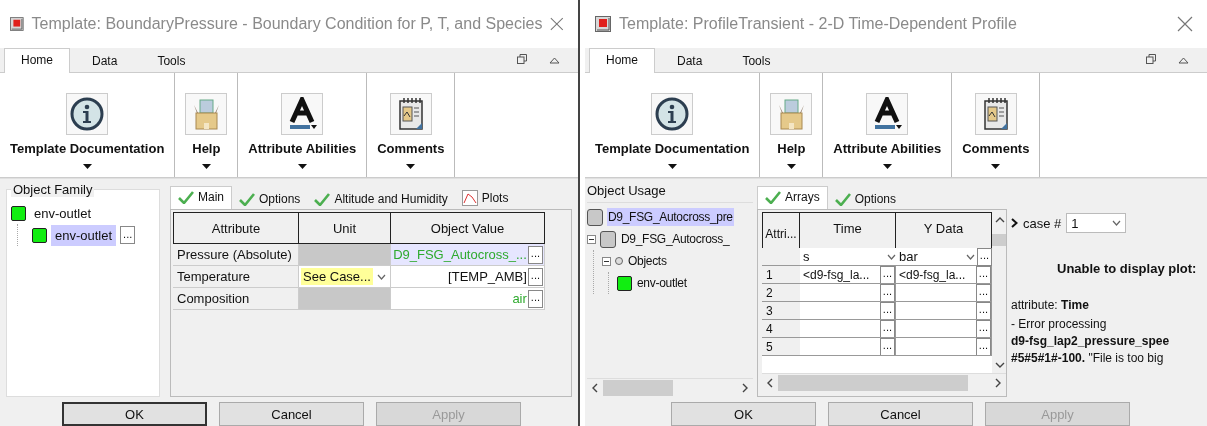 The height and width of the screenshot is (426, 1207). Describe the element at coordinates (18, 213) in the screenshot. I see `block-icon` at that location.